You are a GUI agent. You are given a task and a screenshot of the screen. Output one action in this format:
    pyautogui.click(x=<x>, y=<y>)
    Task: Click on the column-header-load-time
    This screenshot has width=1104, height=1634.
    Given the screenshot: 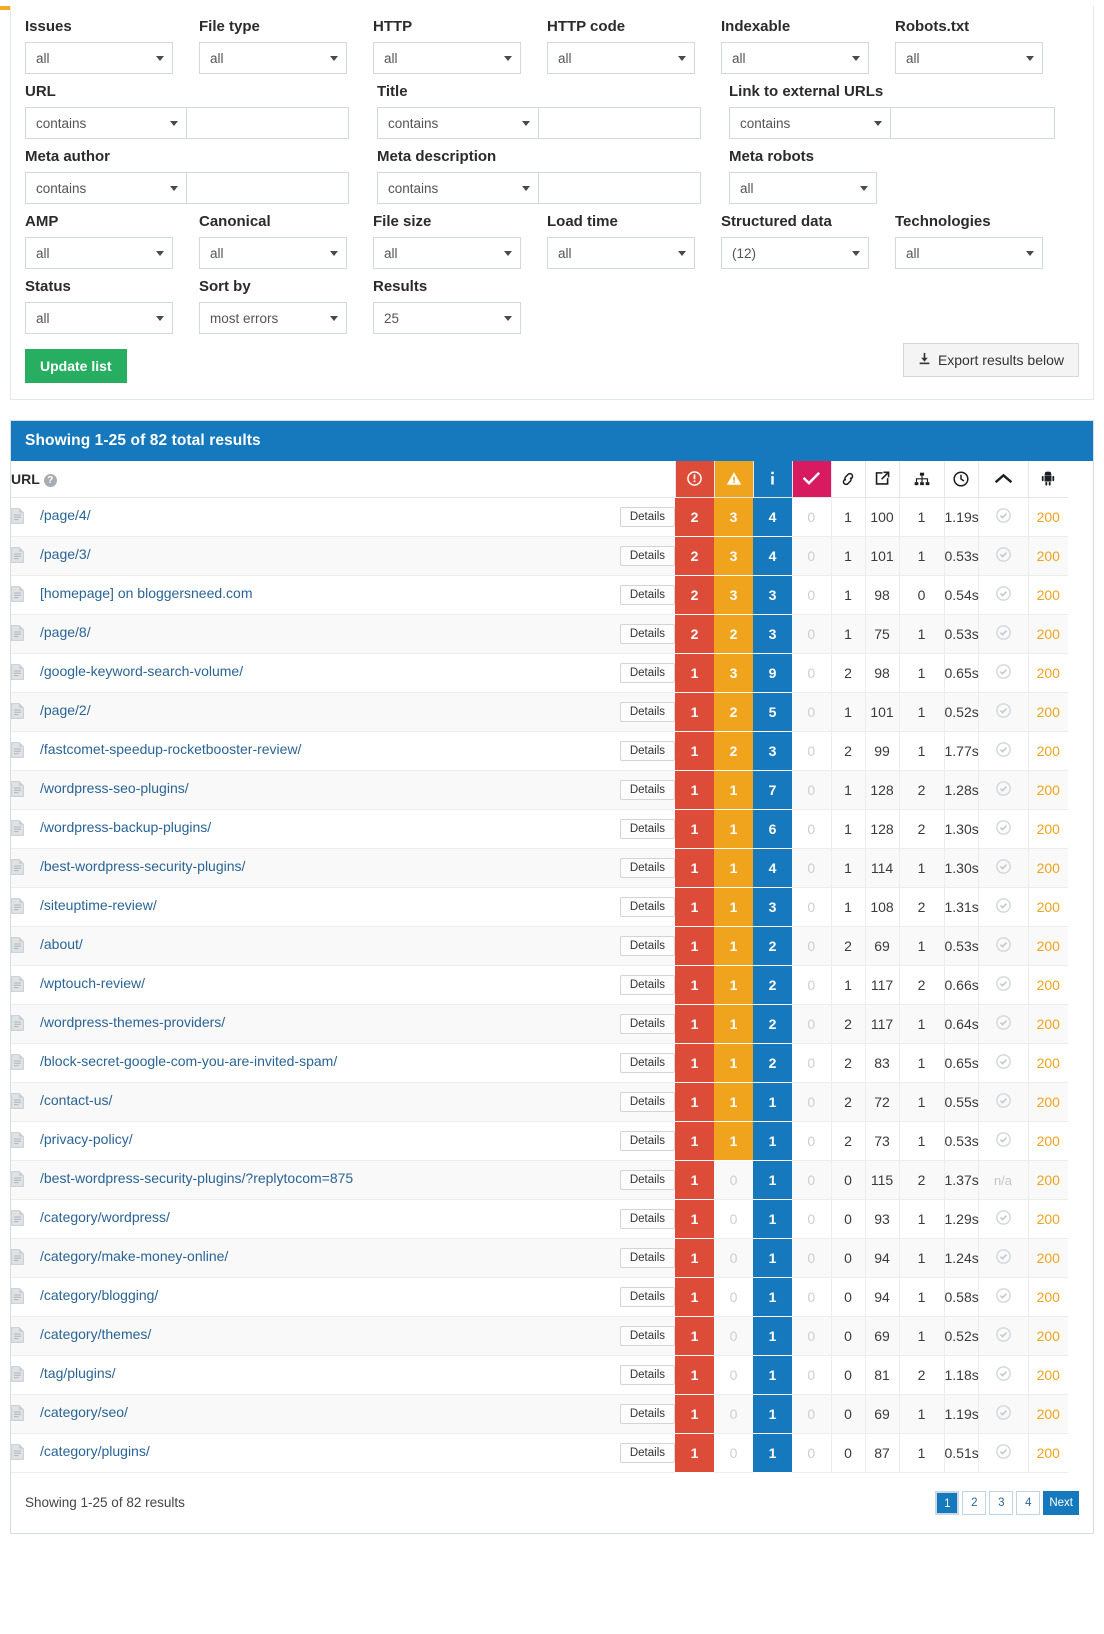 What is the action you would take?
    pyautogui.click(x=960, y=479)
    